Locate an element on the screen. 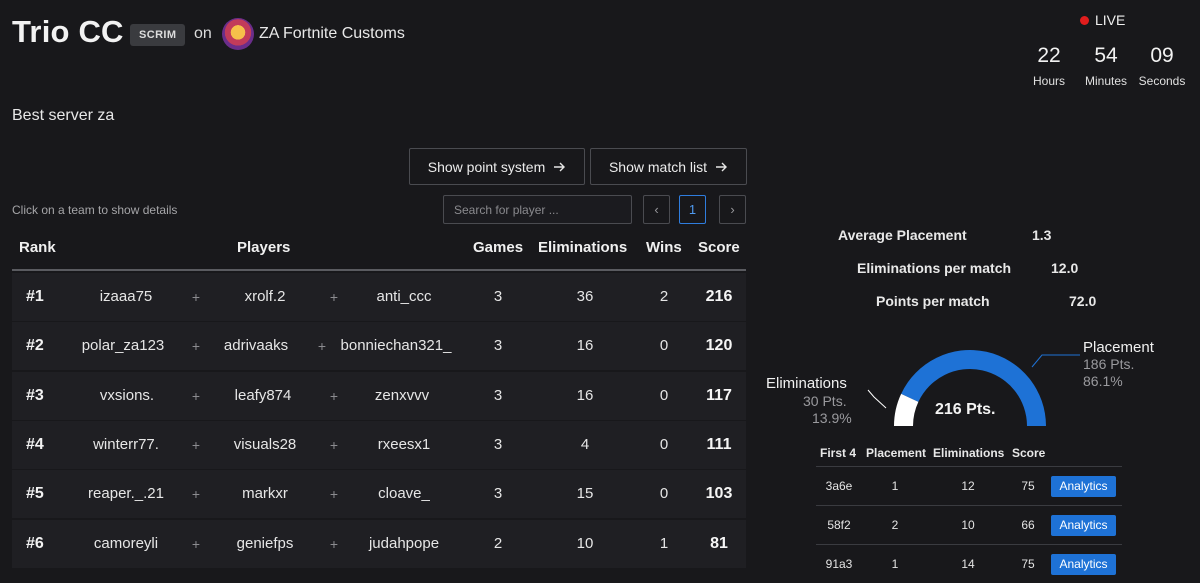 The image size is (1200, 583). stat-value-points-per-match: 72.0 is located at coordinates (1083, 301).